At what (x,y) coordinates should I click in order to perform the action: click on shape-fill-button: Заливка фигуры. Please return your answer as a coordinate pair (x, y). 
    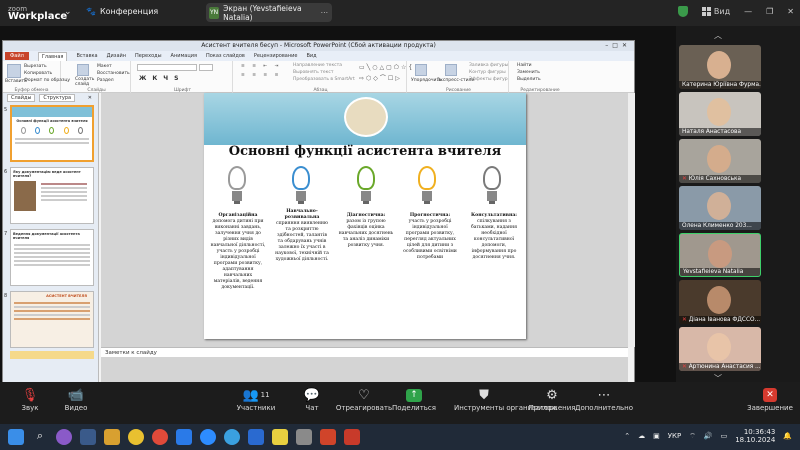
    Looking at the image, I should click on (488, 65).